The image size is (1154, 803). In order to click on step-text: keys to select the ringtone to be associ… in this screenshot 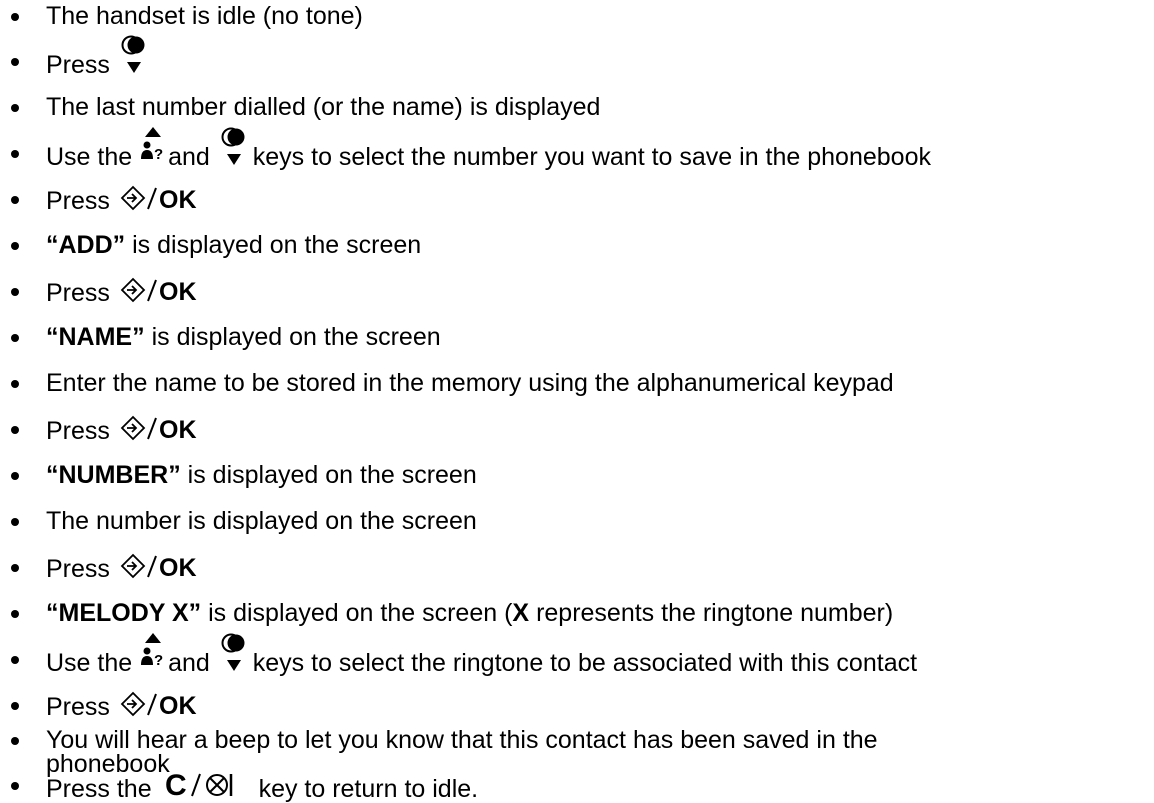, I will do `click(585, 663)`.